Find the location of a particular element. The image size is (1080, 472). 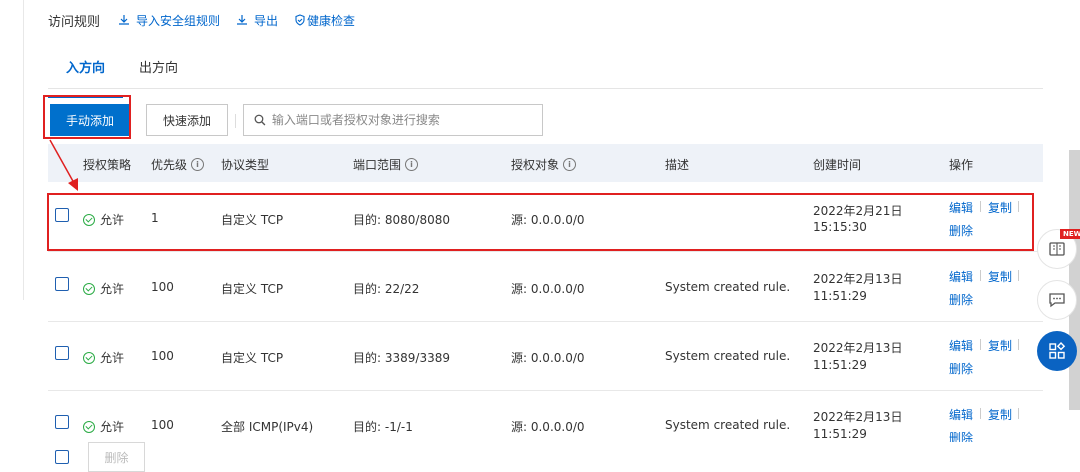

col-created-time: 创建时间 is located at coordinates (837, 165).